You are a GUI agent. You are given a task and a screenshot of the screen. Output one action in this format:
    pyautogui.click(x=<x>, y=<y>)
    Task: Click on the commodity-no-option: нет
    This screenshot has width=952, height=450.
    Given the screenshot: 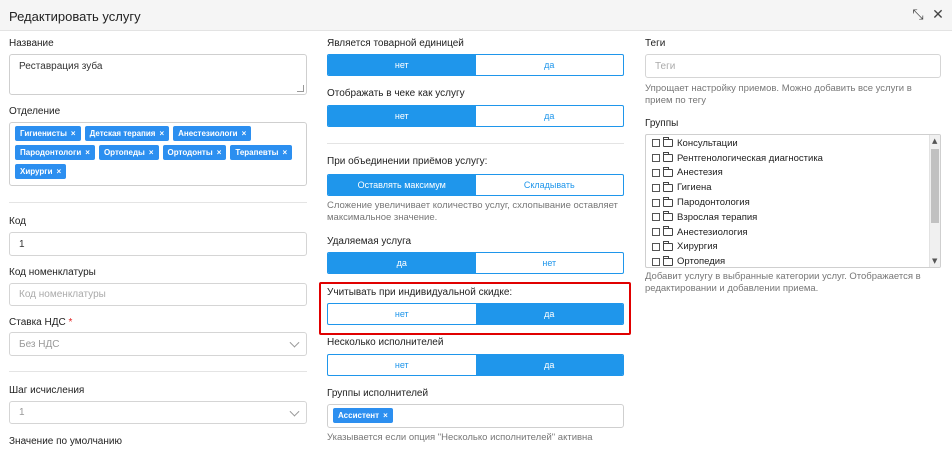 What is the action you would take?
    pyautogui.click(x=402, y=65)
    